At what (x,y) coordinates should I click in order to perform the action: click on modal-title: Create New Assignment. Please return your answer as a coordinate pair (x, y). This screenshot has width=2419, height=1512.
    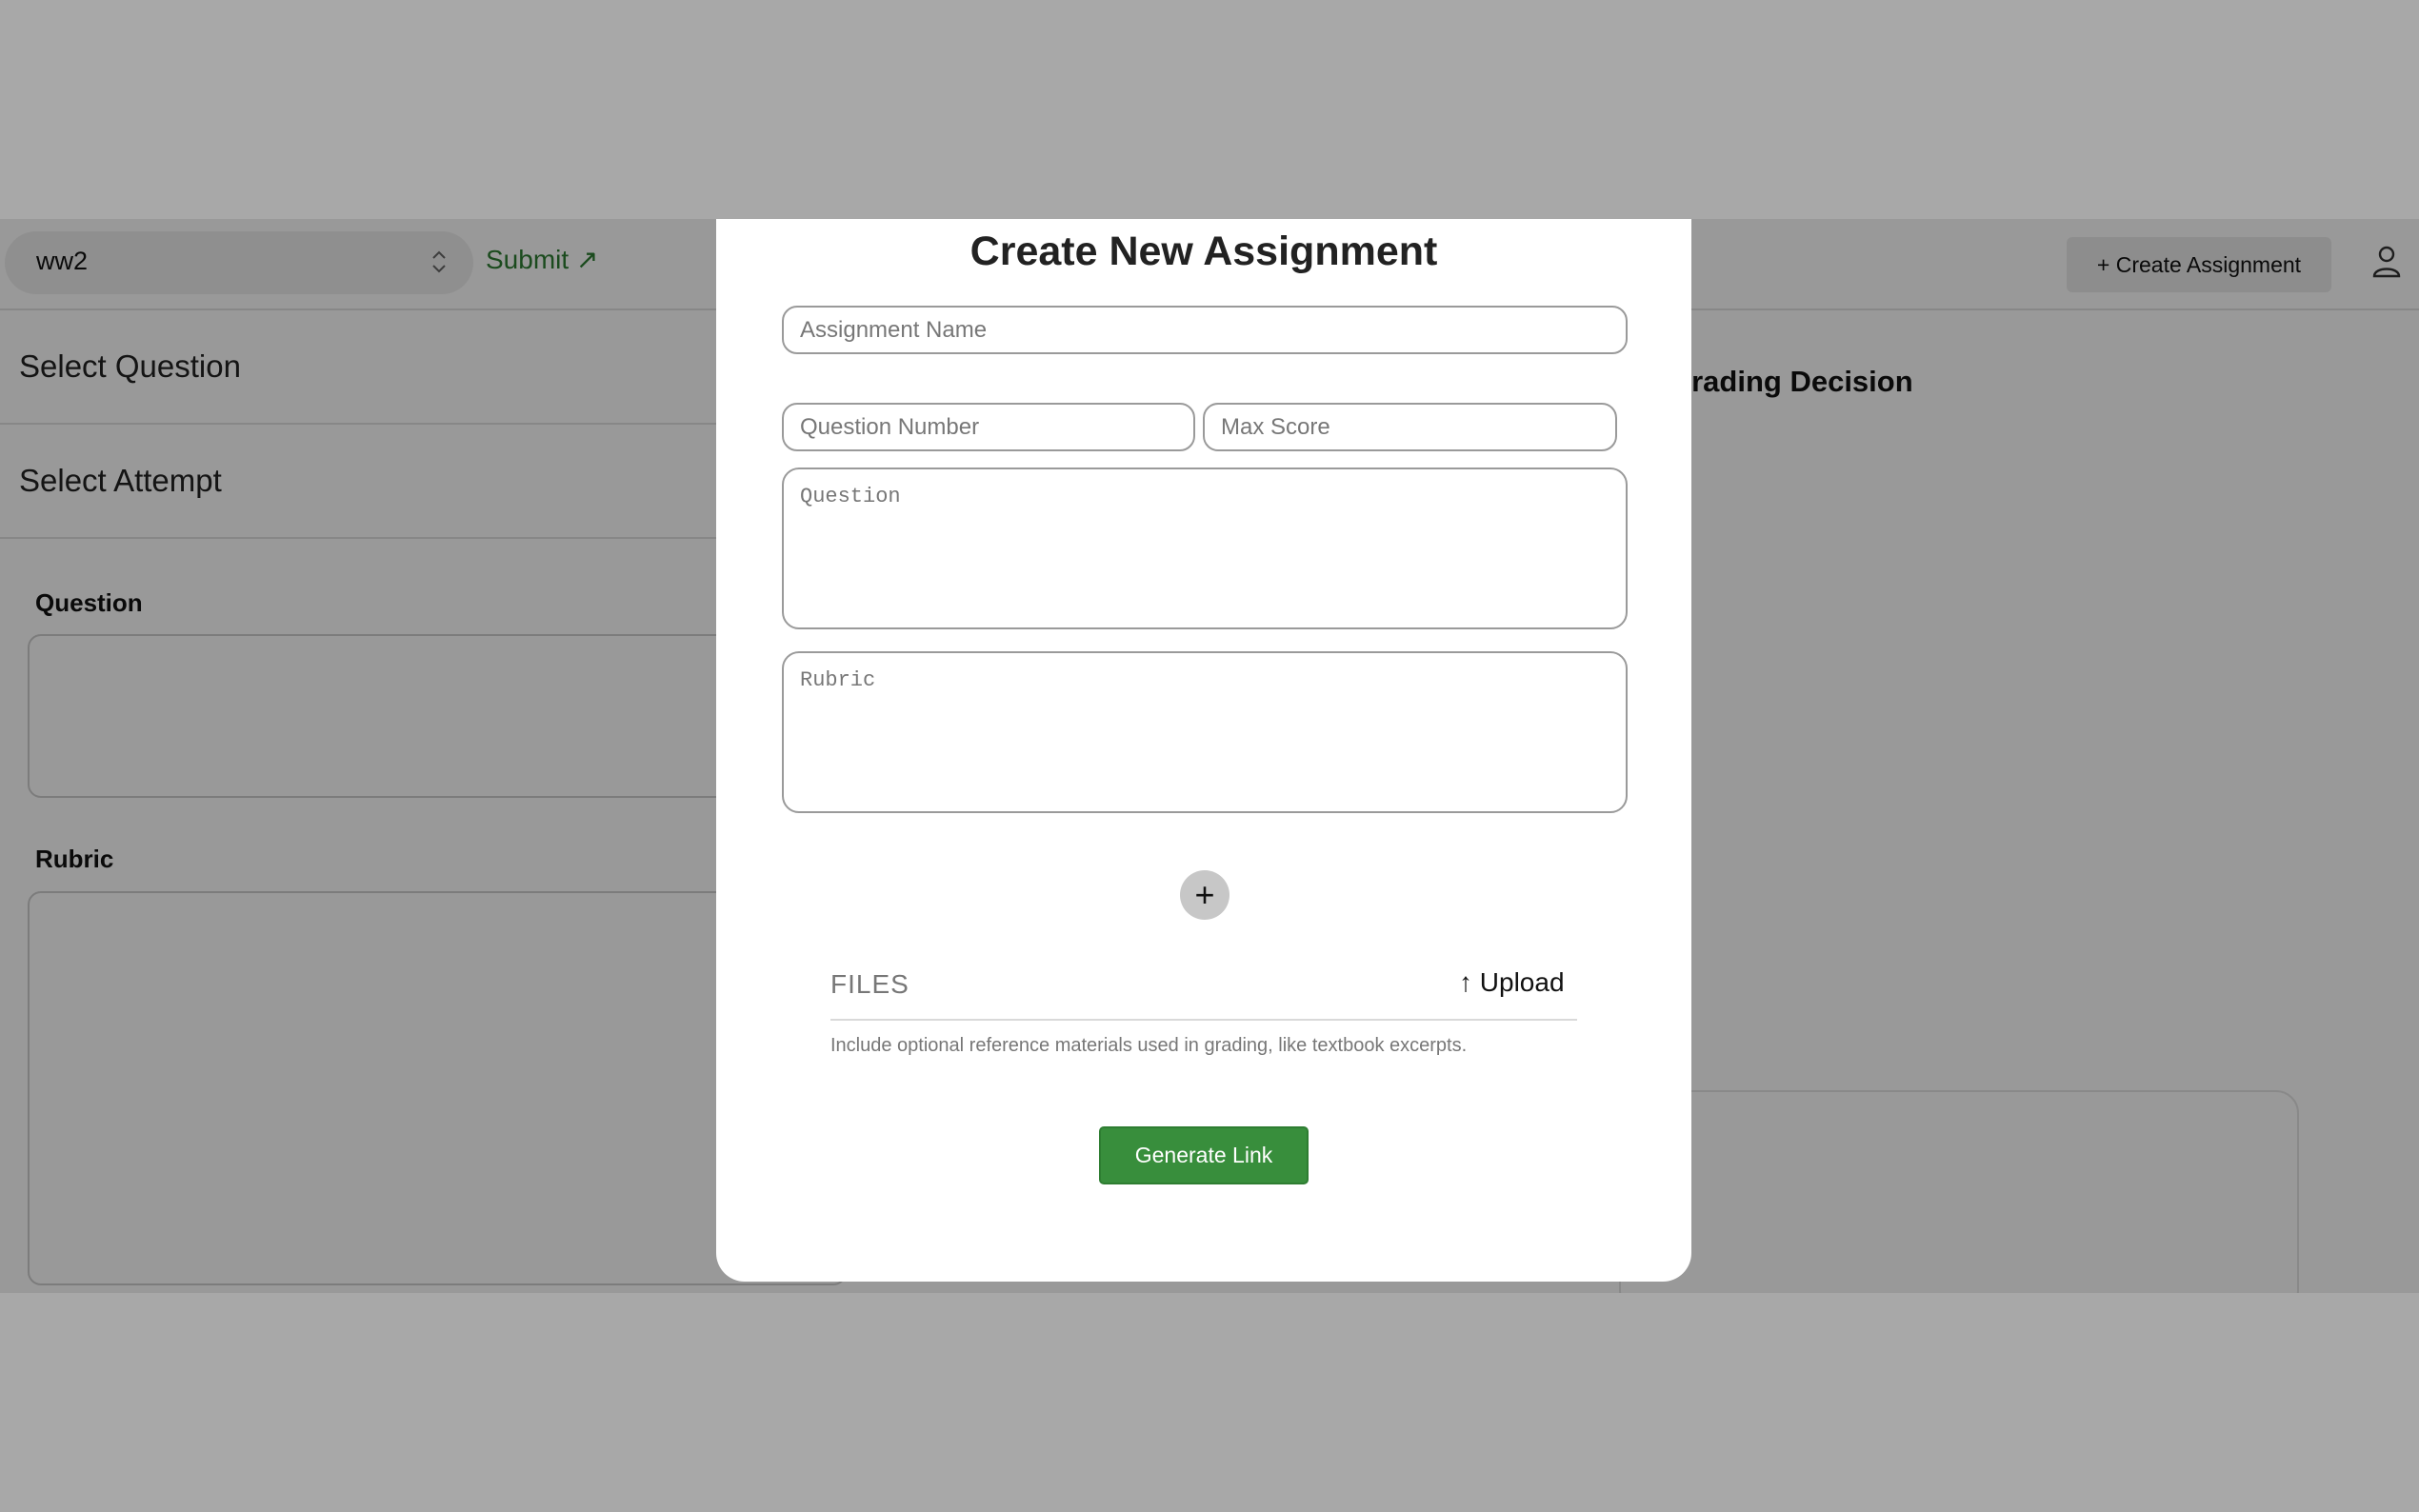
    Looking at the image, I should click on (1204, 251).